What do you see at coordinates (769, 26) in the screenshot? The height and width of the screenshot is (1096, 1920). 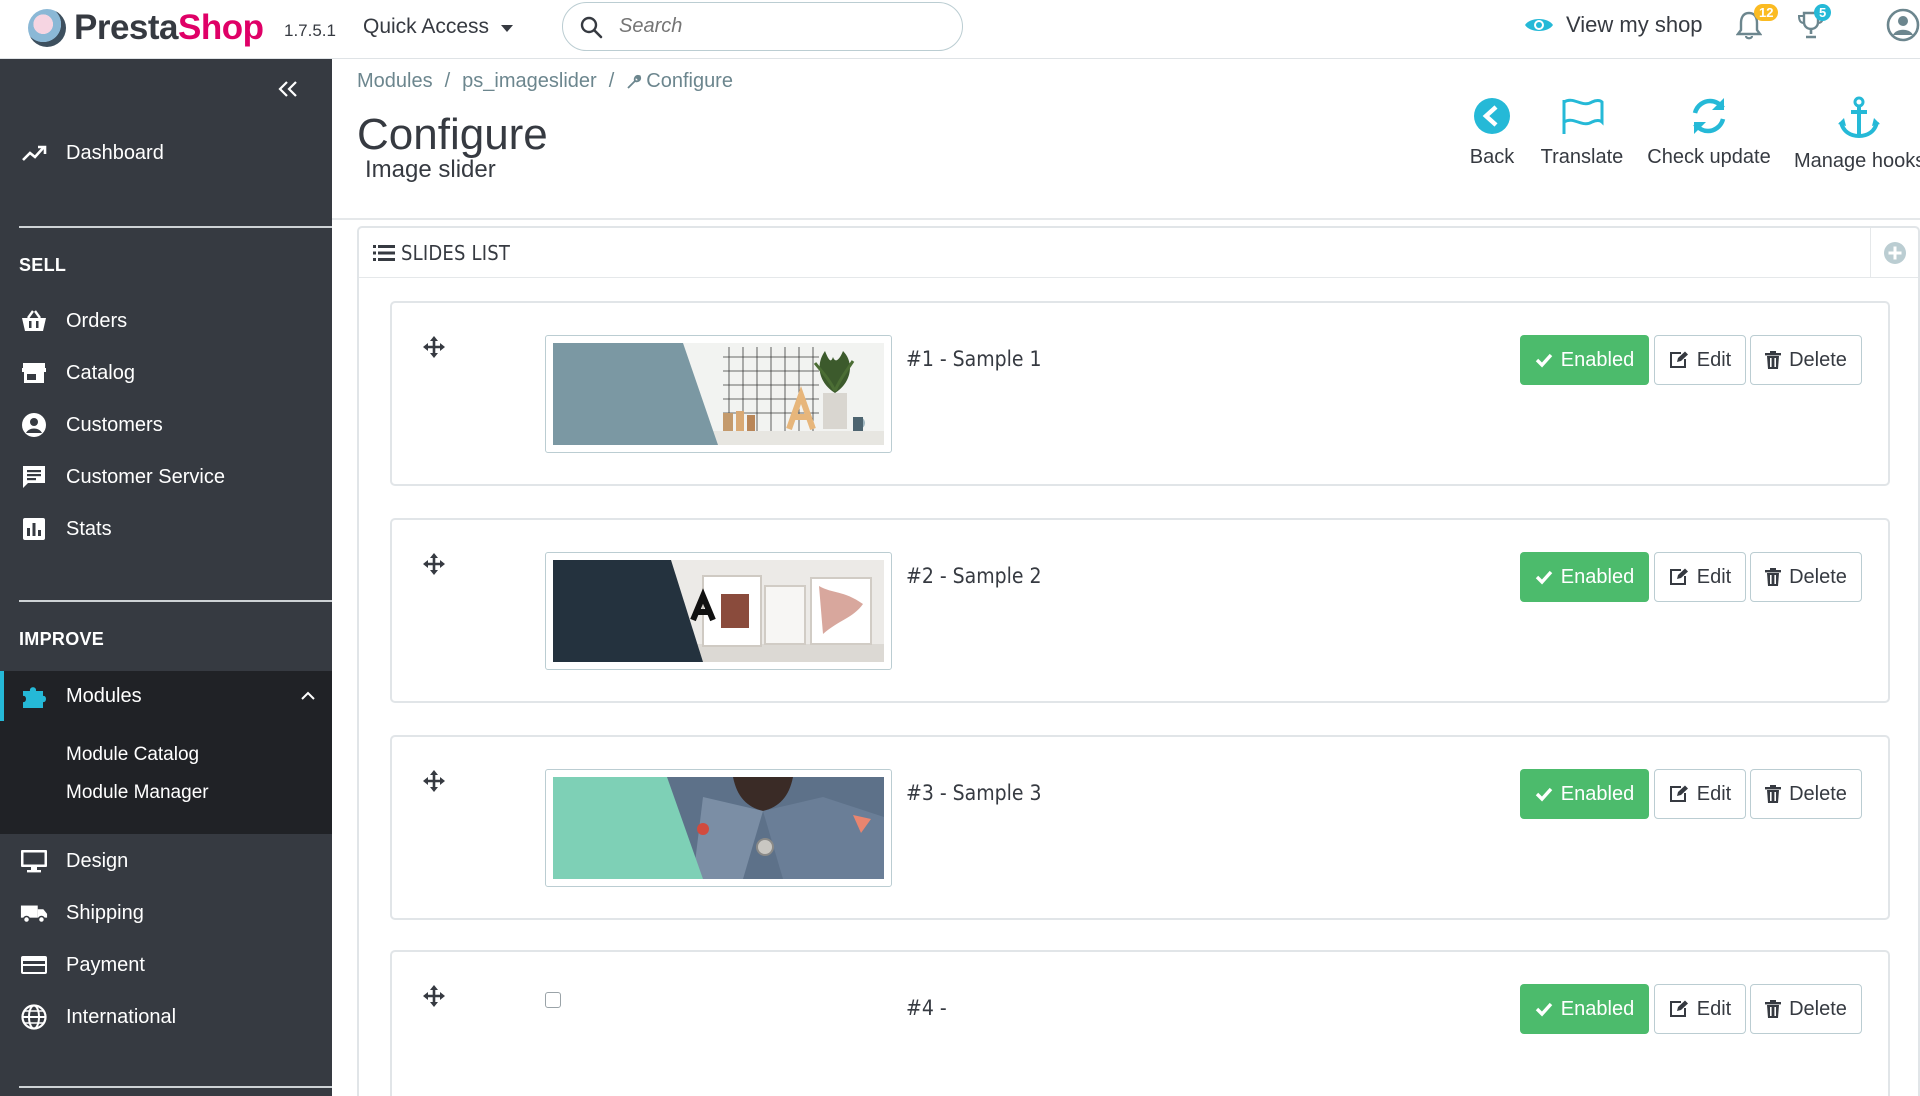 I see `search-input` at bounding box center [769, 26].